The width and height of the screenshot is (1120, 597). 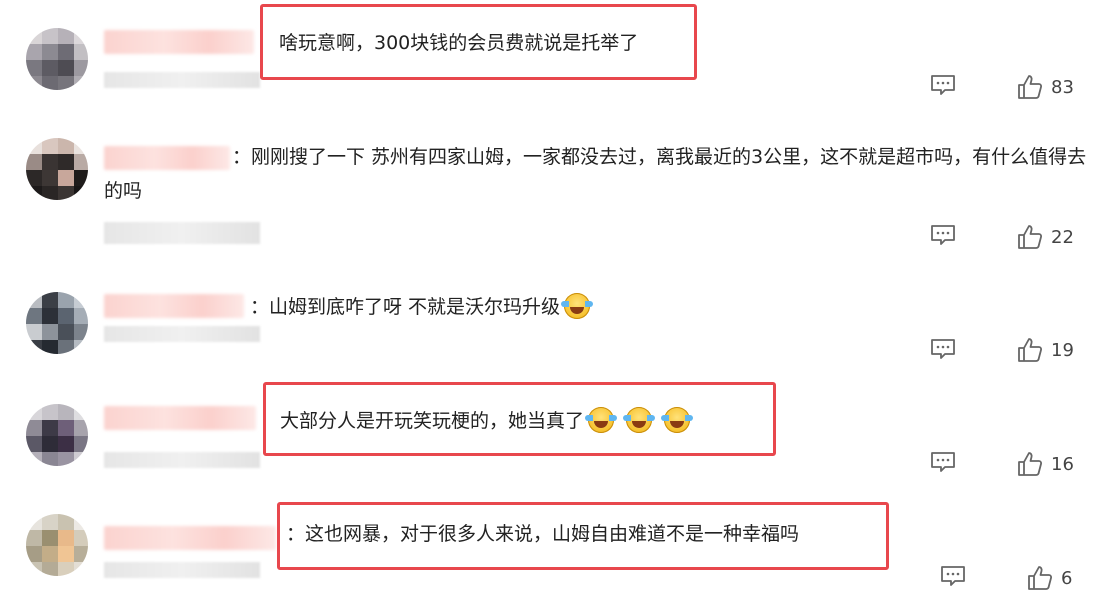 I want to click on like-button: 22, so click(x=1045, y=237).